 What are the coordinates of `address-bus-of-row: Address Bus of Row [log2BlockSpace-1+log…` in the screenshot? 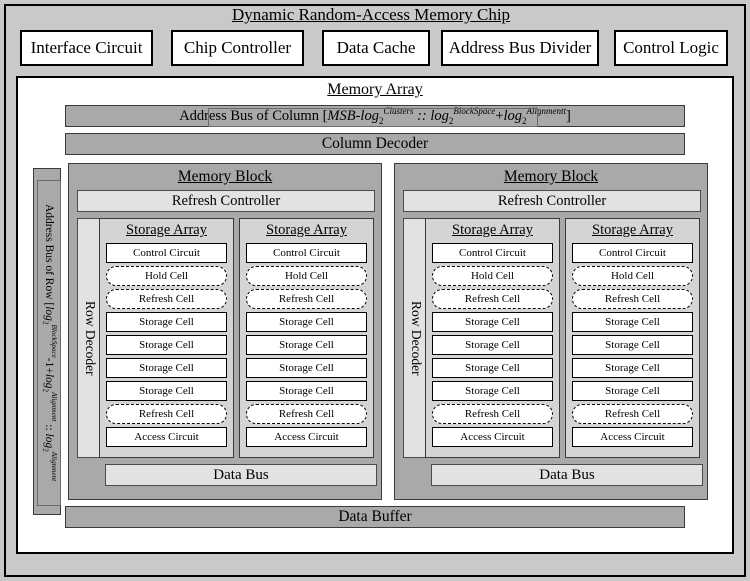 It's located at (47, 341).